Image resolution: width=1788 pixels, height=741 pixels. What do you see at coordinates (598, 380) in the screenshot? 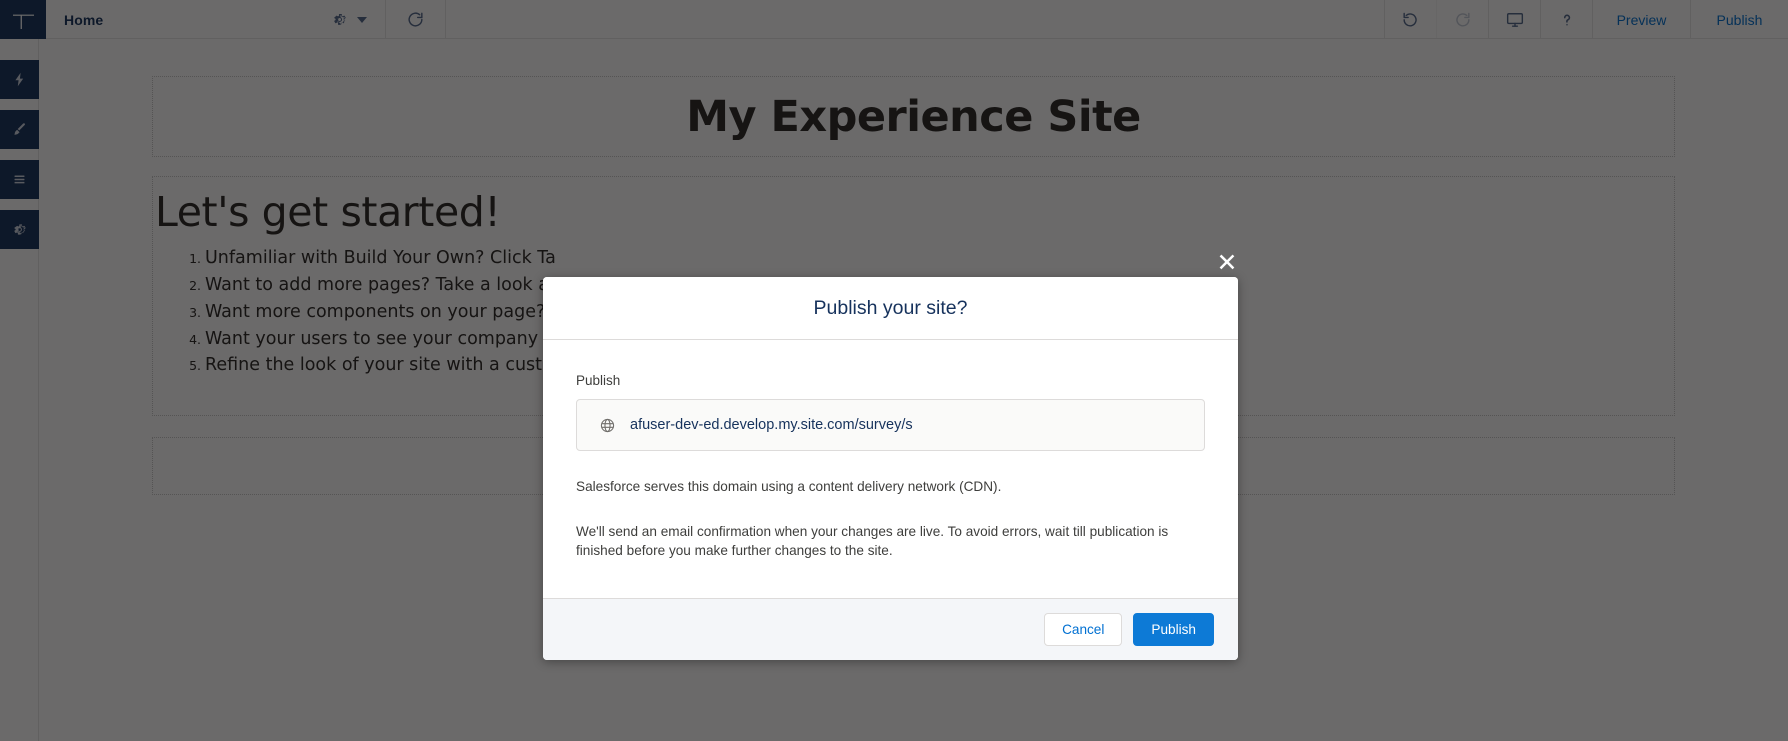
I see `publish-field-label: Publish` at bounding box center [598, 380].